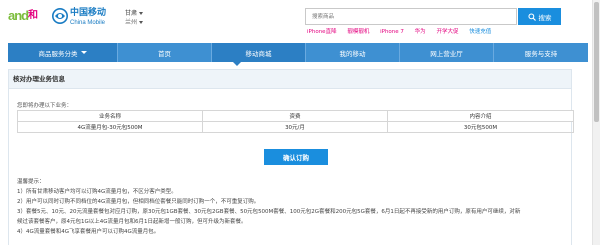 Image resolution: width=600 pixels, height=245 pixels. Describe the element at coordinates (88, 23) in the screenshot. I see `brand-name-en: China Mobile` at that location.